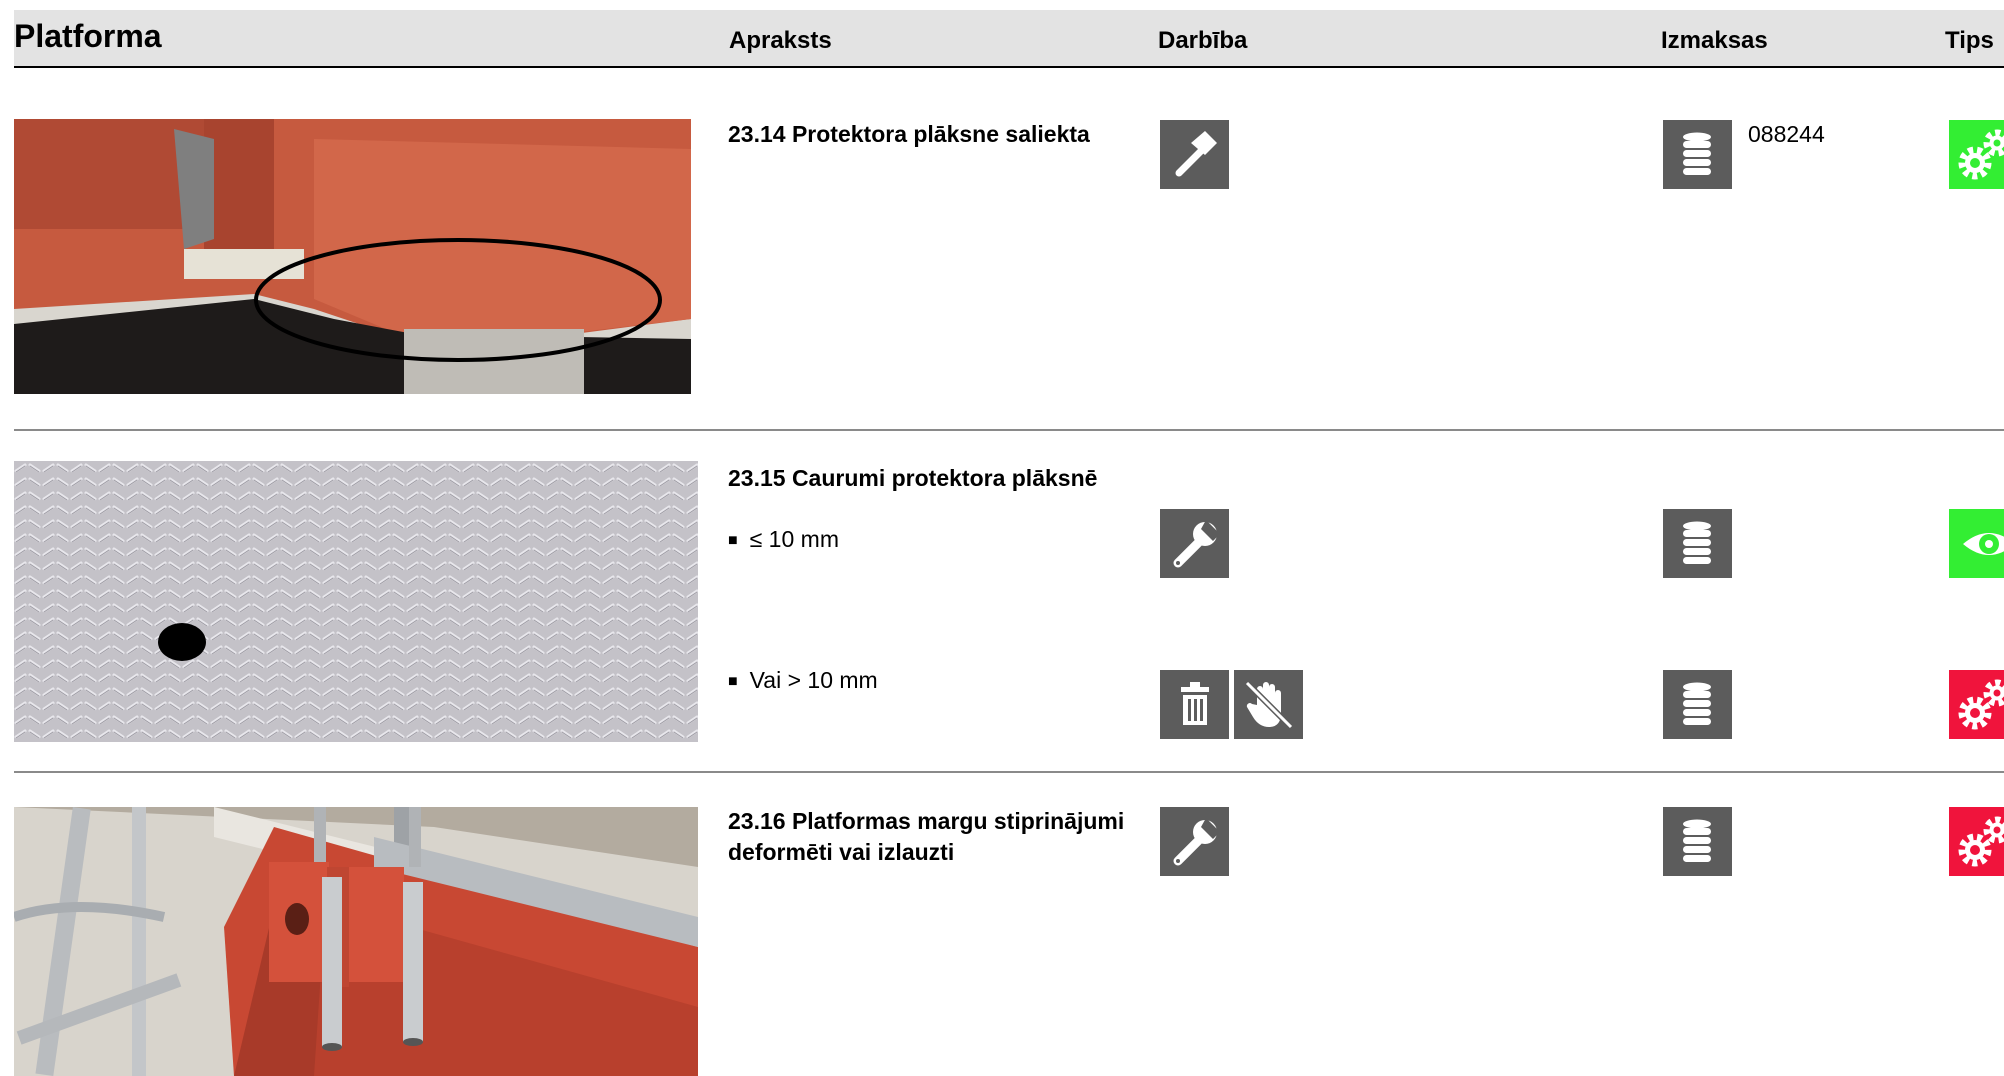 The image size is (2004, 1076). I want to click on column-header-action: Darbība, so click(1203, 40).